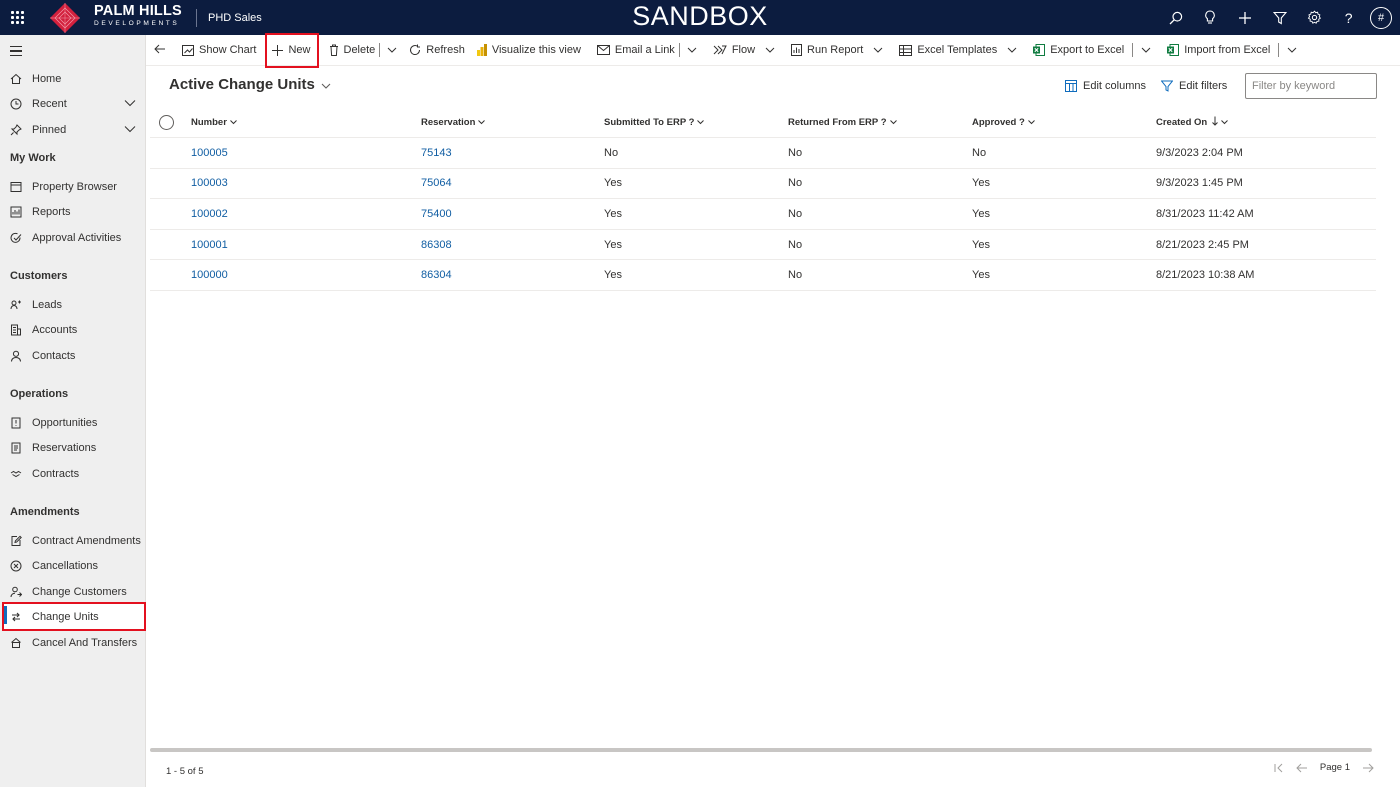 The height and width of the screenshot is (787, 1400). I want to click on flow-button: Flow, so click(731, 50).